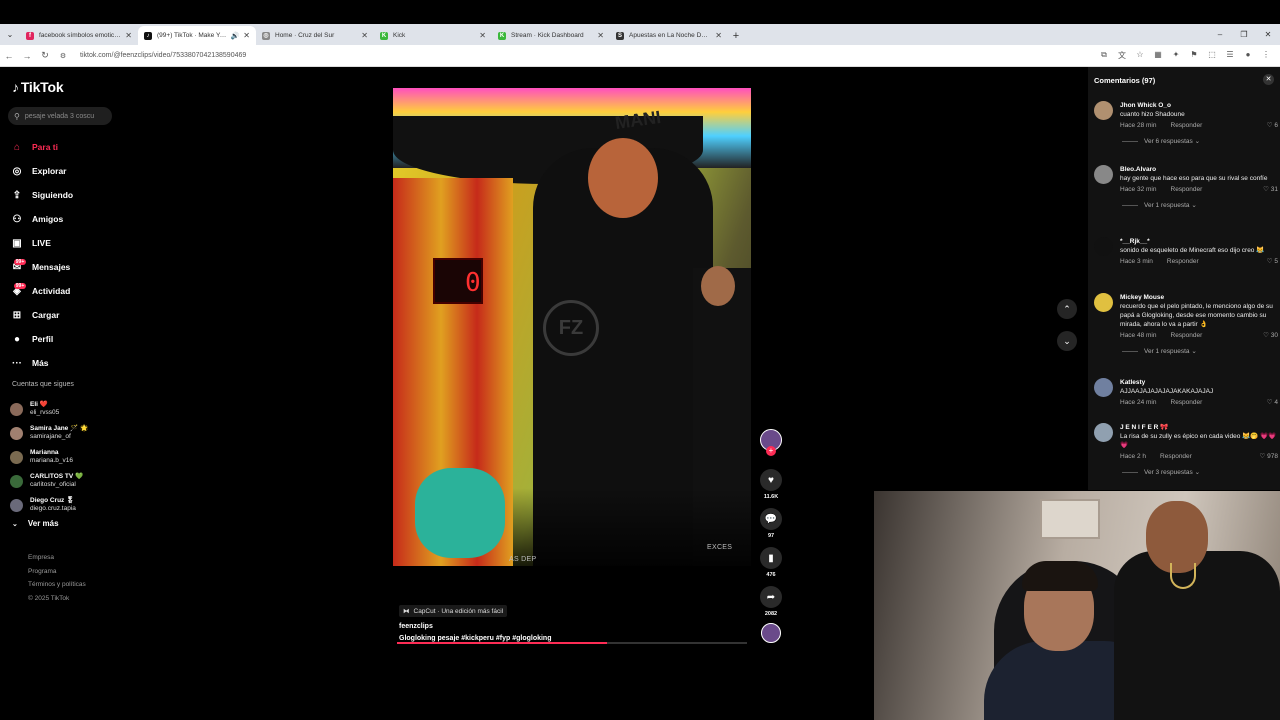  What do you see at coordinates (572, 643) in the screenshot?
I see `video-progress-bar` at bounding box center [572, 643].